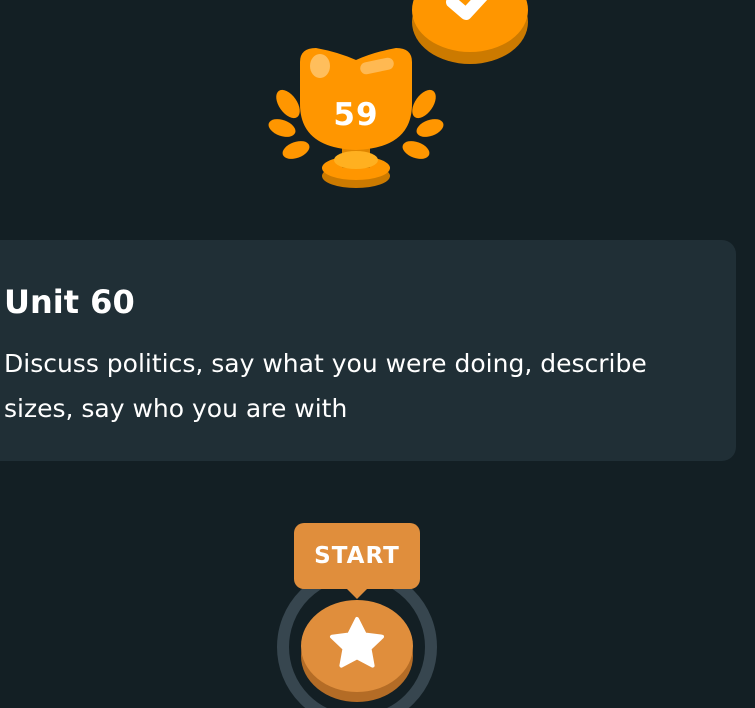 This screenshot has height=708, width=755. Describe the element at coordinates (357, 561) in the screenshot. I see `start-tooltip: START` at that location.